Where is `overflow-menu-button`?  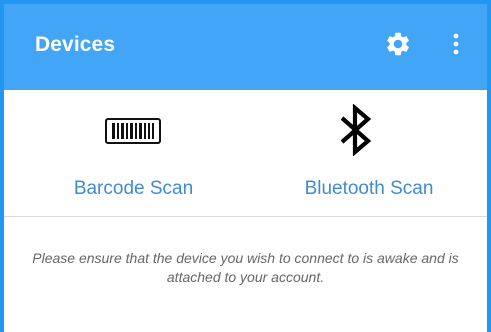 overflow-menu-button is located at coordinates (456, 44).